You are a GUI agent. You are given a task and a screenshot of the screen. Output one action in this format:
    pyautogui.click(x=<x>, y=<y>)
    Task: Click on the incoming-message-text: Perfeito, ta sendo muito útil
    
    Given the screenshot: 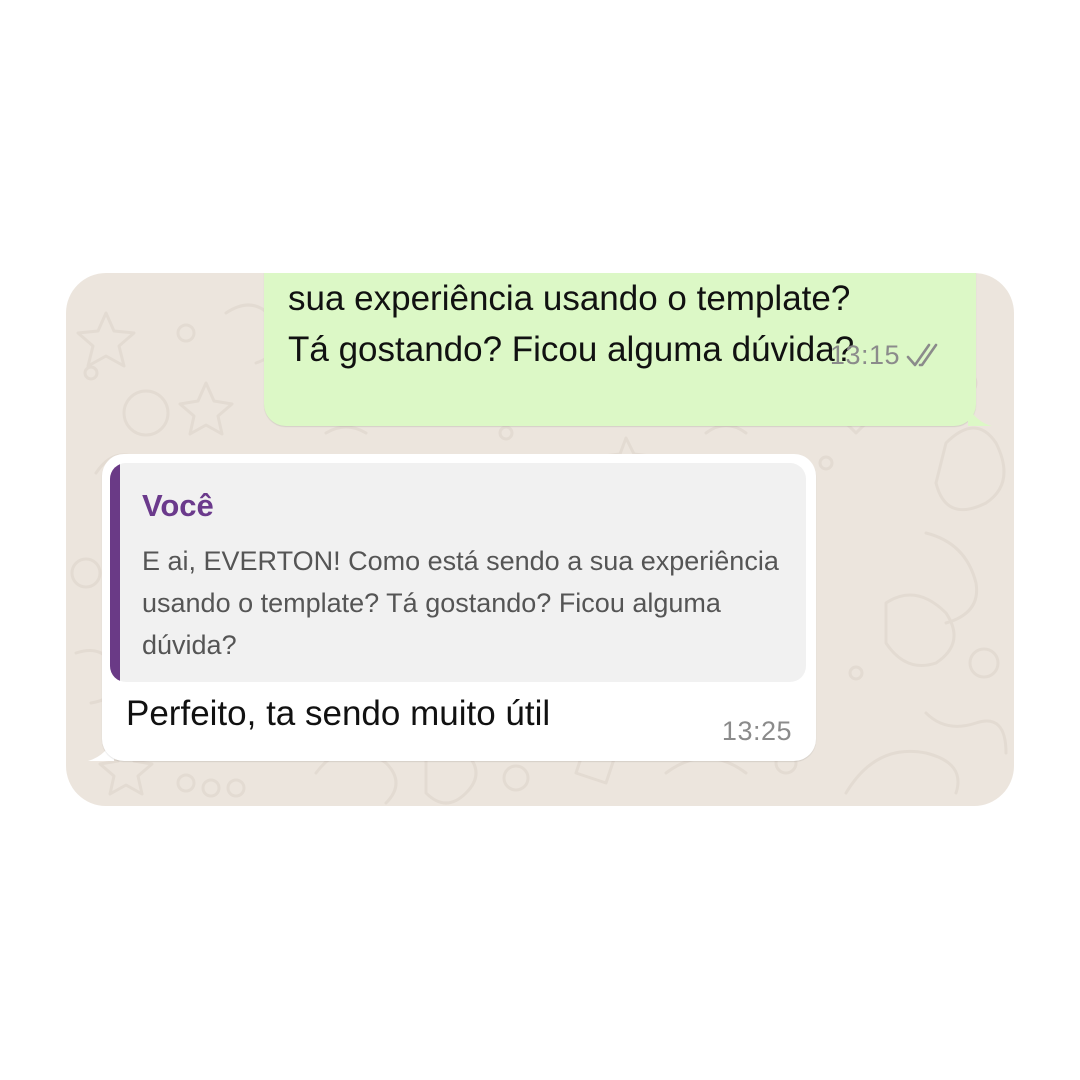 What is the action you would take?
    pyautogui.click(x=338, y=713)
    